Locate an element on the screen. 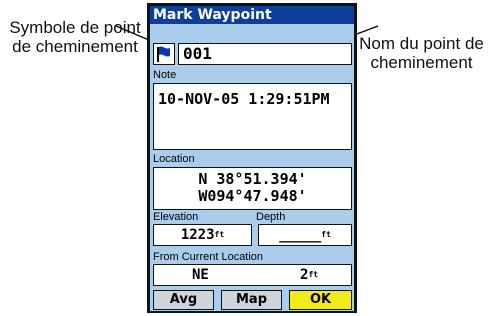 The image size is (493, 316). waypoint-symbol-button is located at coordinates (164, 54).